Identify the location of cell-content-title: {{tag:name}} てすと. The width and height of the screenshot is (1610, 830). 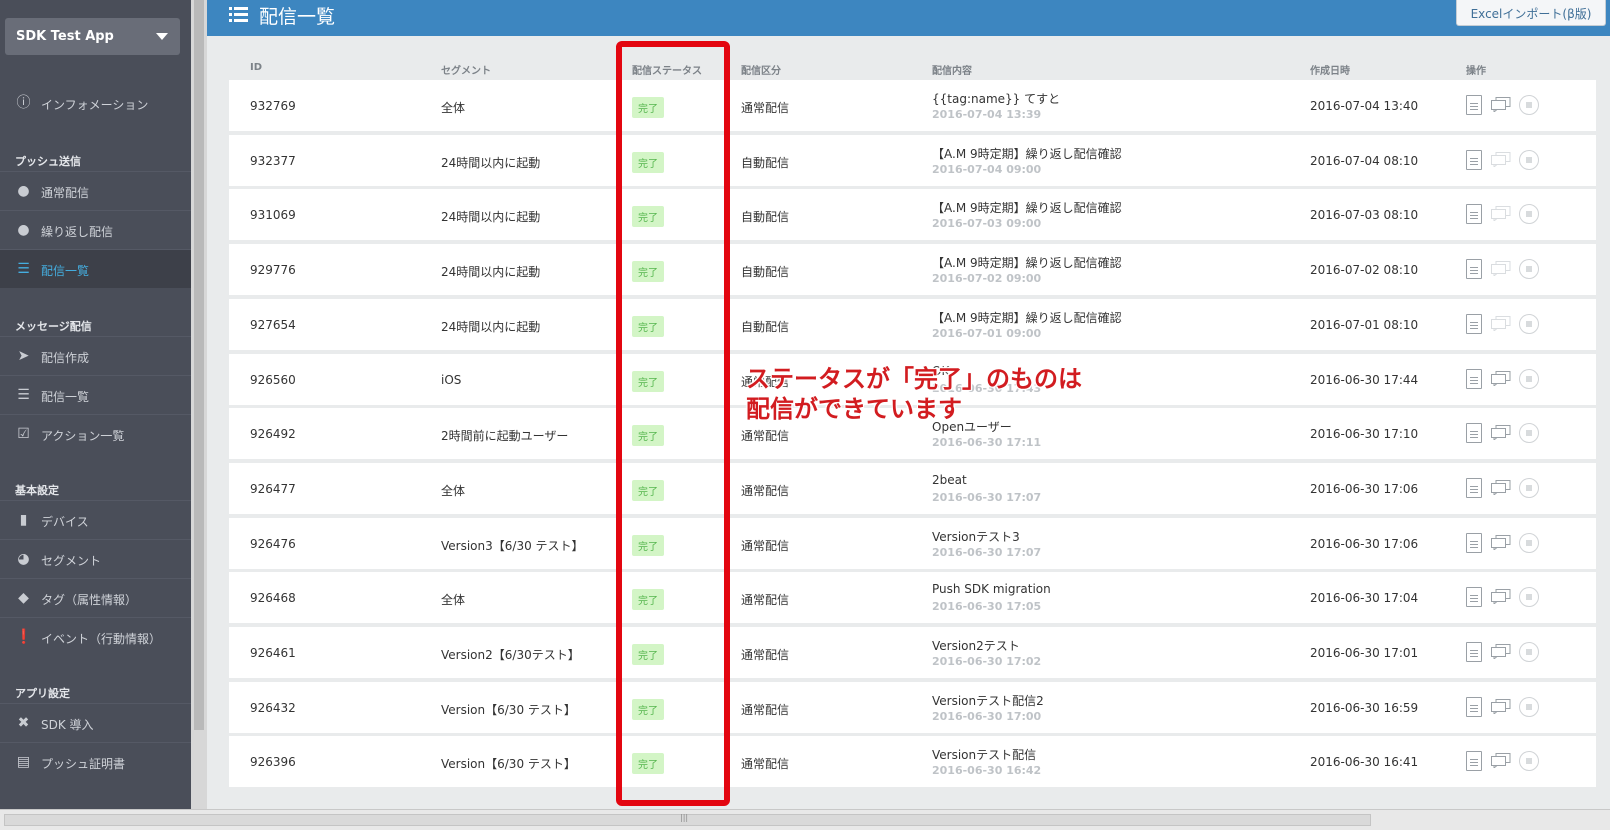
(996, 98).